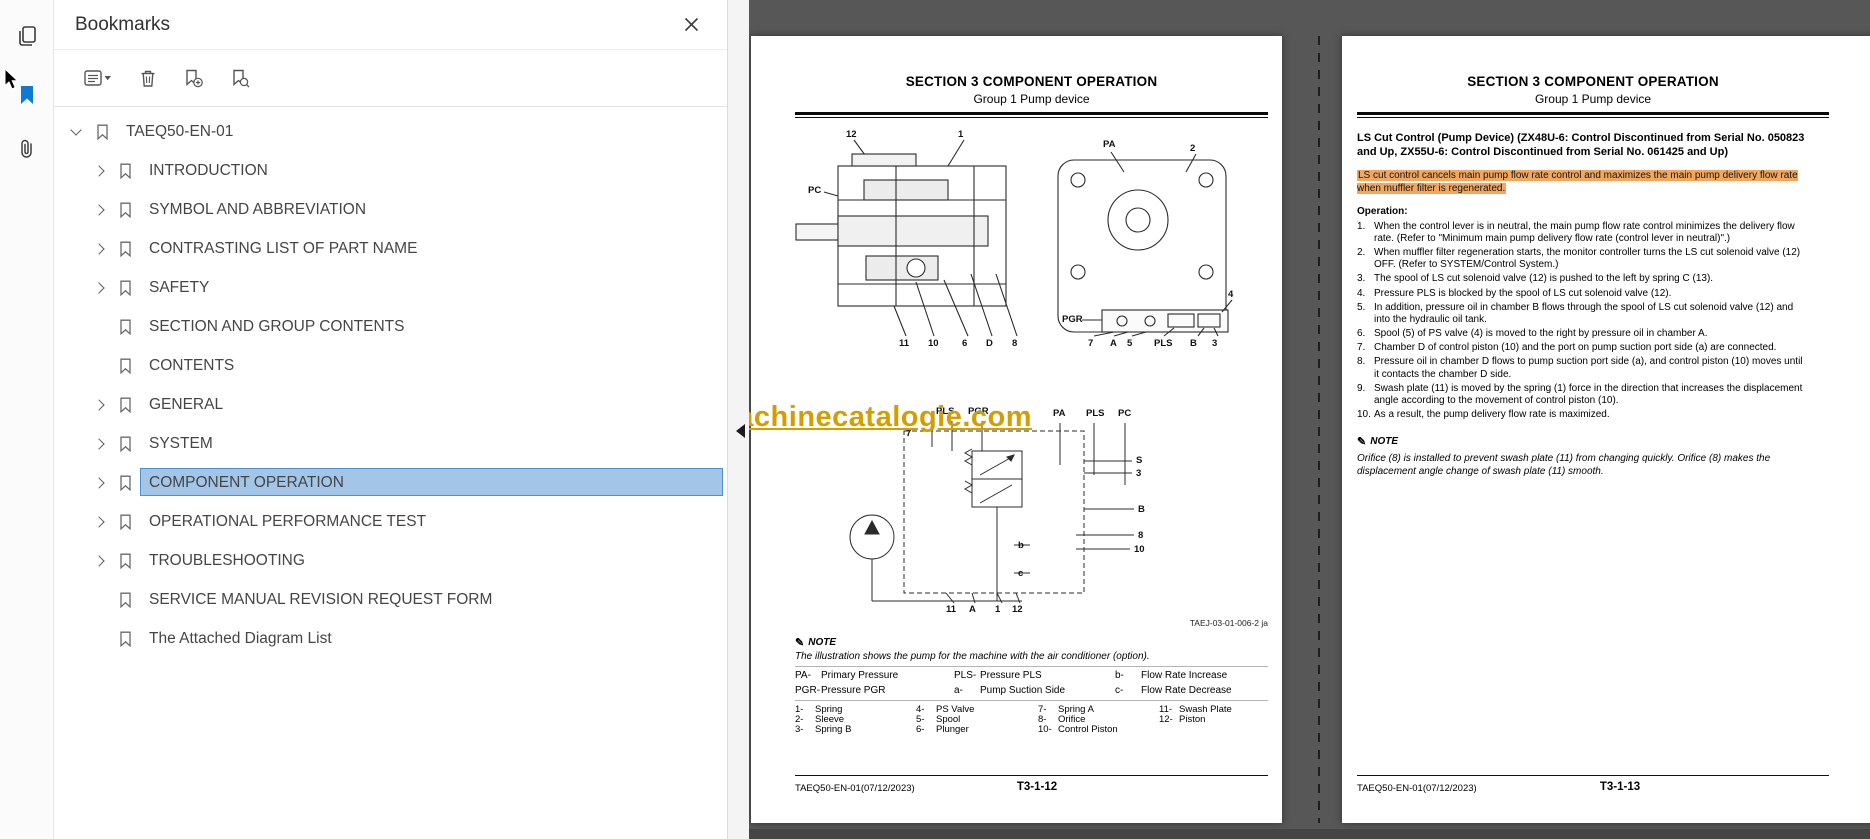 The width and height of the screenshot is (1870, 839). What do you see at coordinates (390, 78) in the screenshot?
I see `bookmarks-toolbar` at bounding box center [390, 78].